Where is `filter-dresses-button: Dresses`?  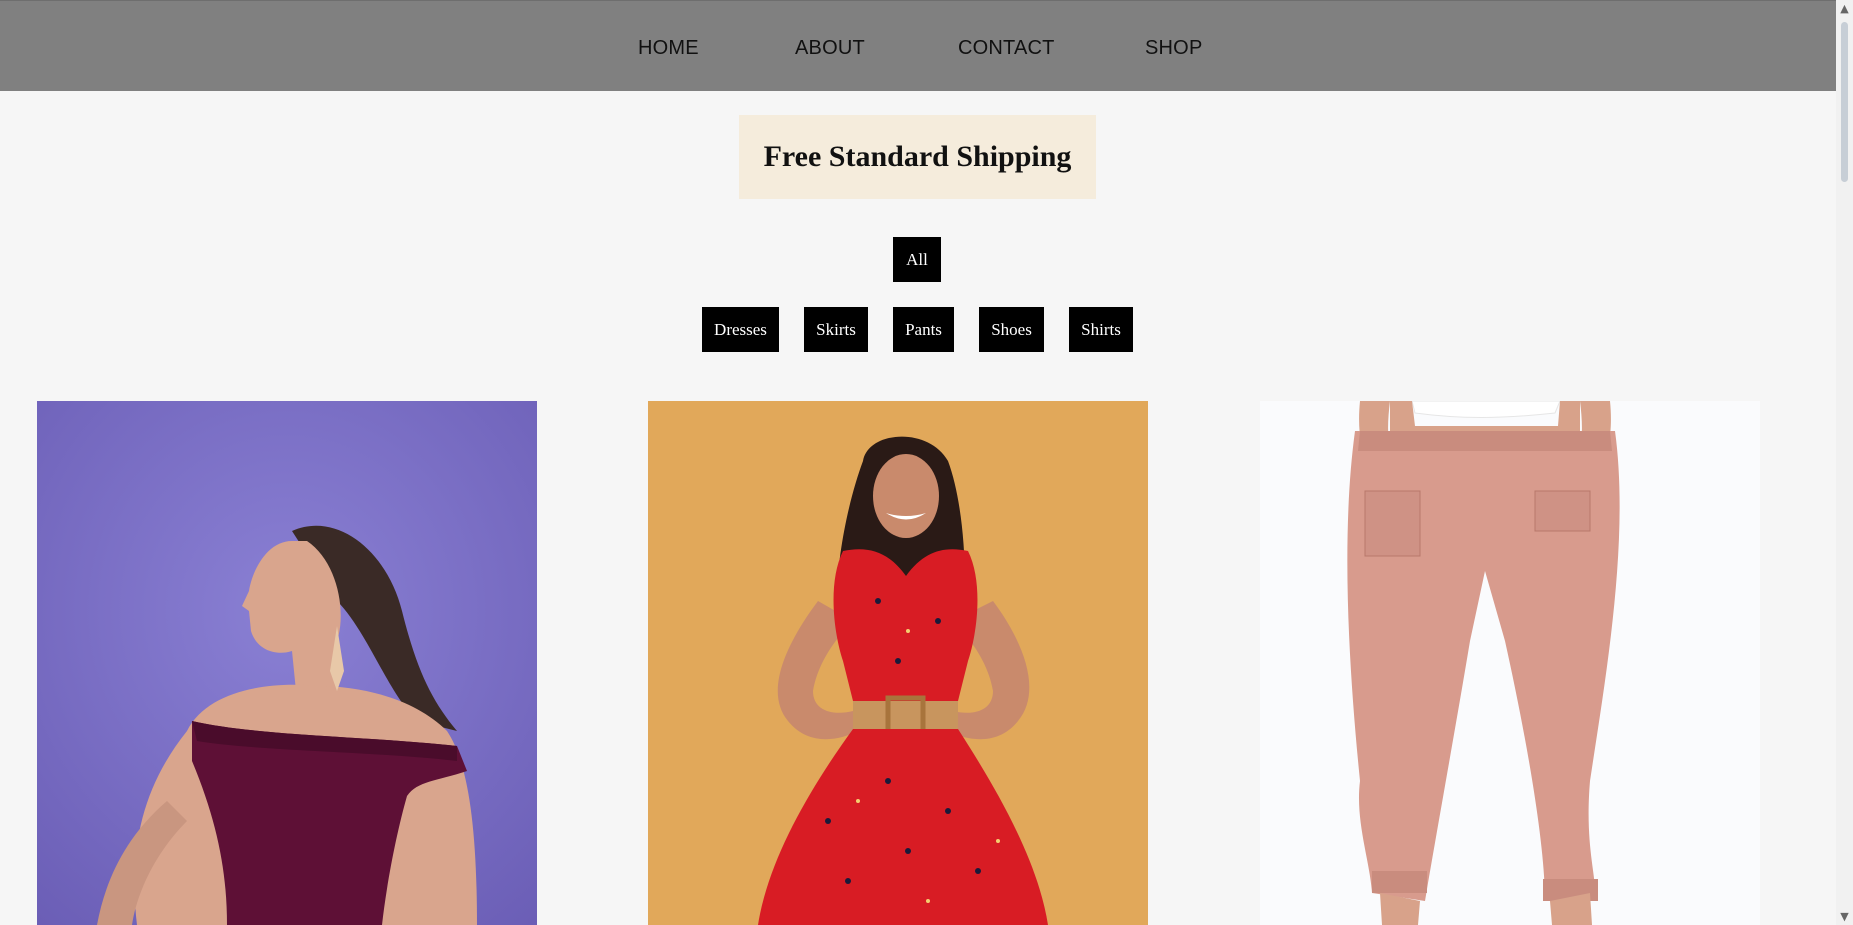
filter-dresses-button: Dresses is located at coordinates (740, 329).